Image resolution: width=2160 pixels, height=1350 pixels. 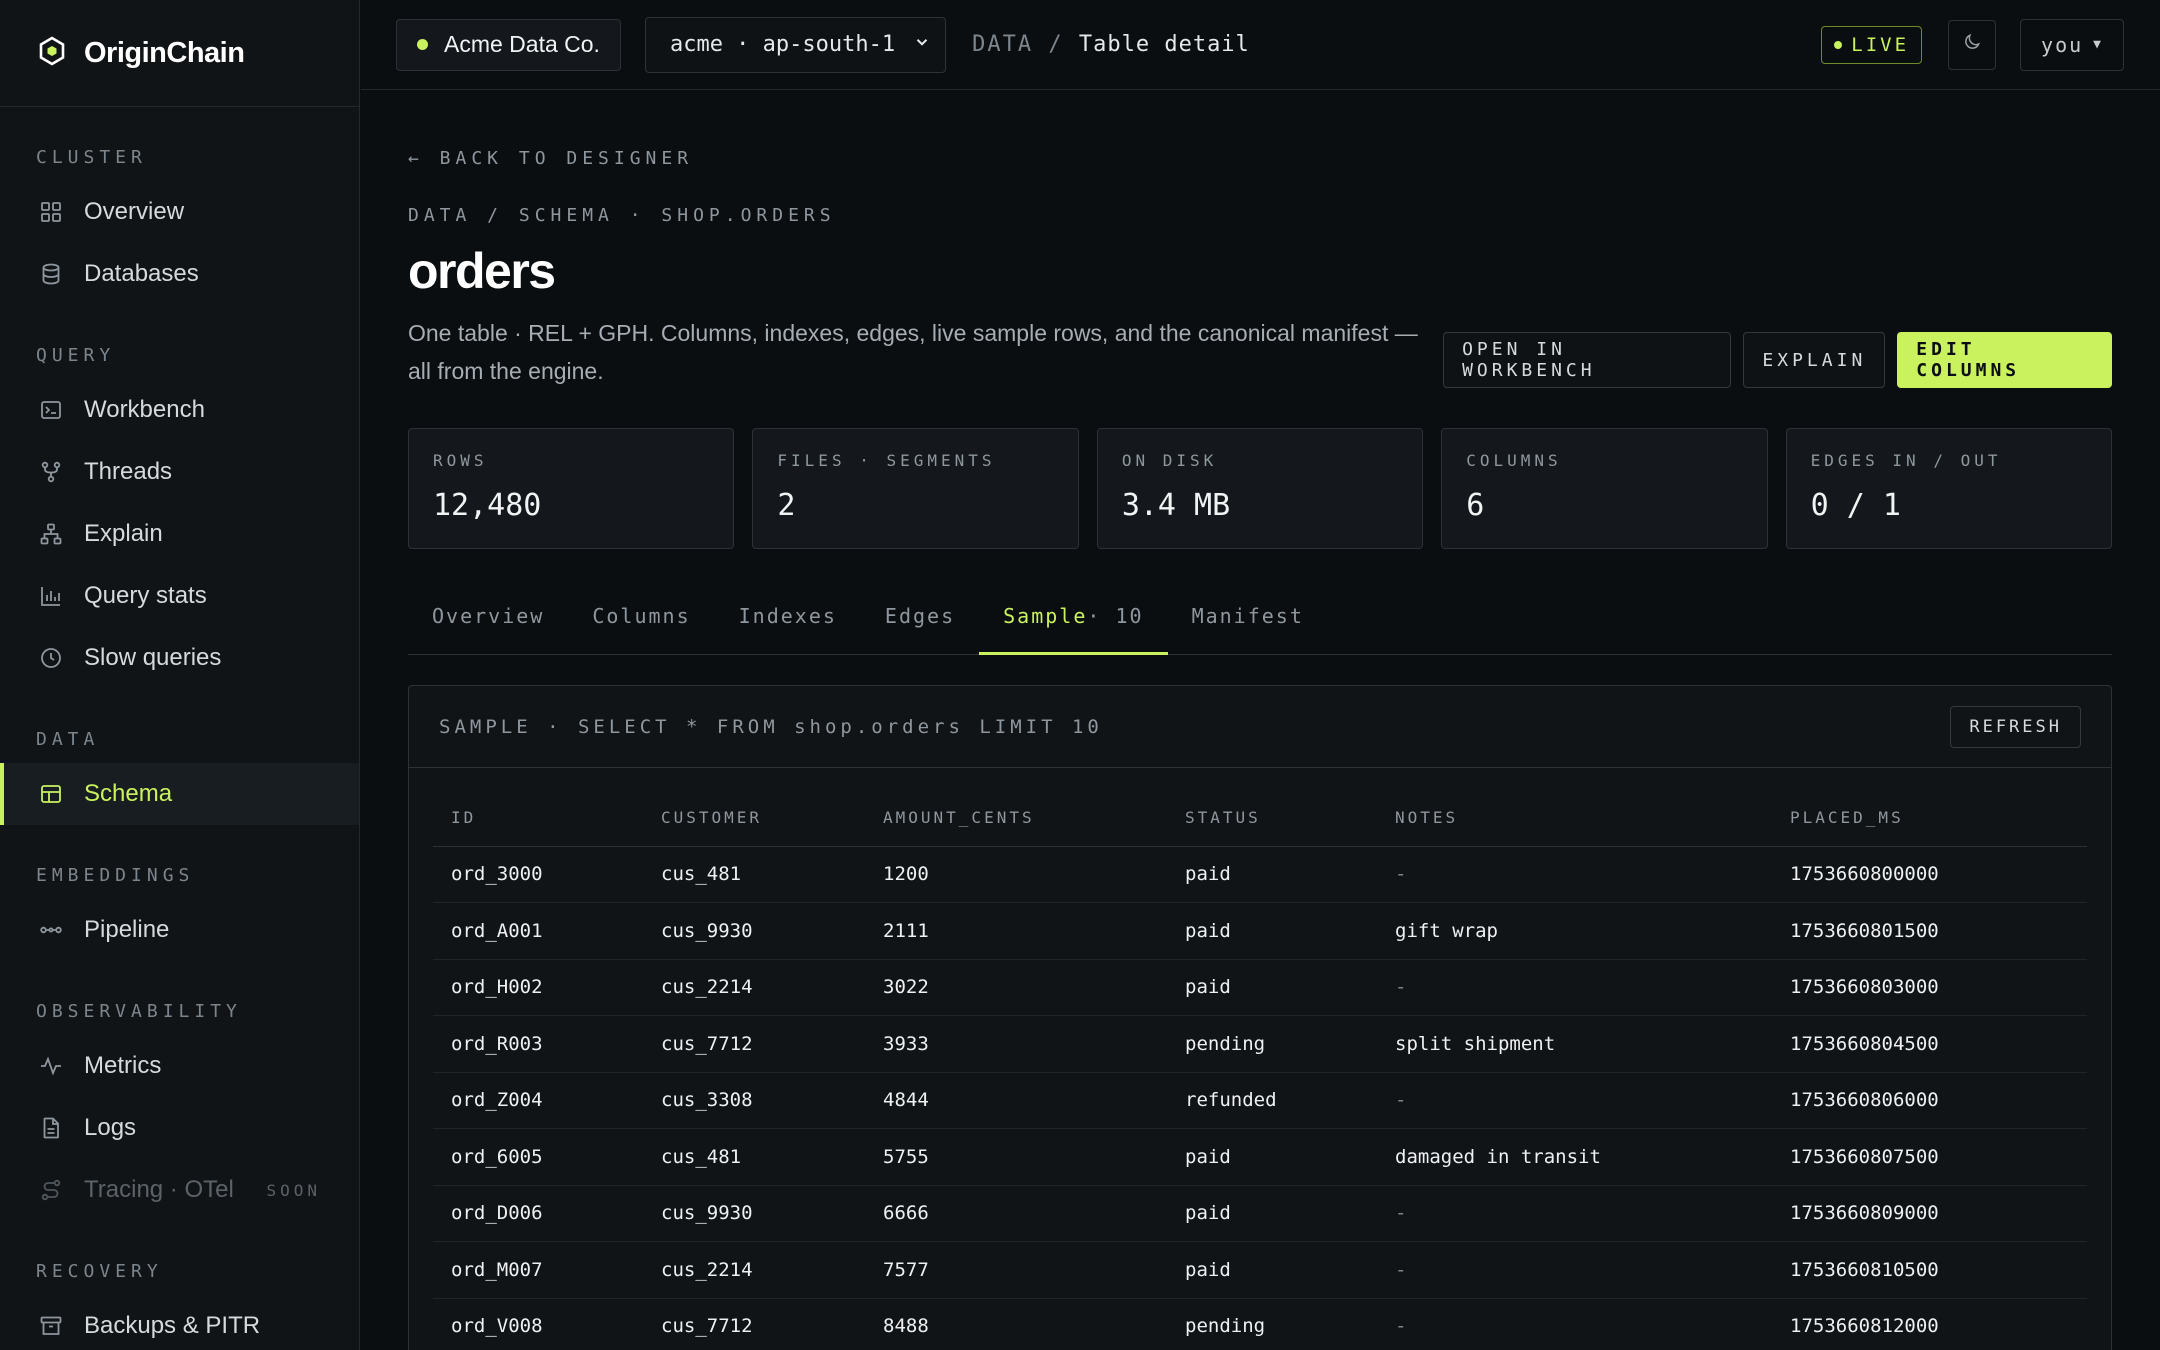 What do you see at coordinates (1929, 1324) in the screenshot?
I see `table-cell: 1753660812000` at bounding box center [1929, 1324].